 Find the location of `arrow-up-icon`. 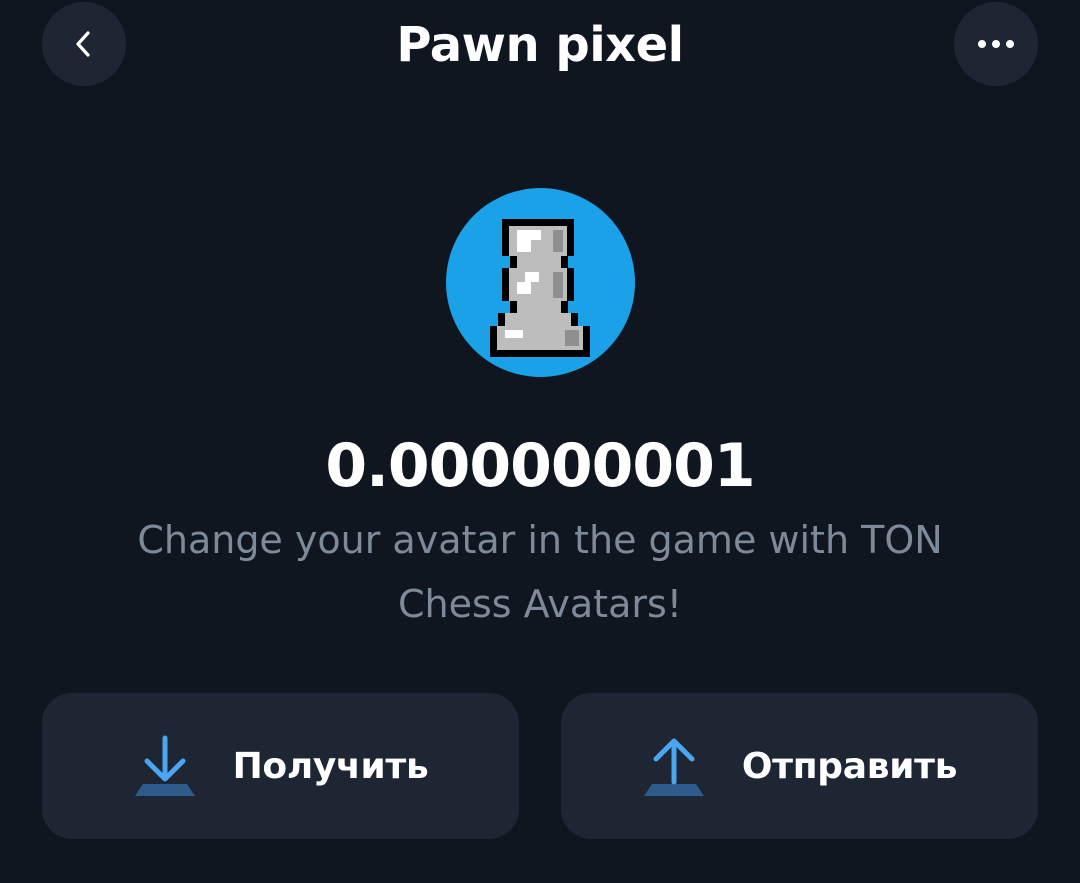

arrow-up-icon is located at coordinates (673, 767).